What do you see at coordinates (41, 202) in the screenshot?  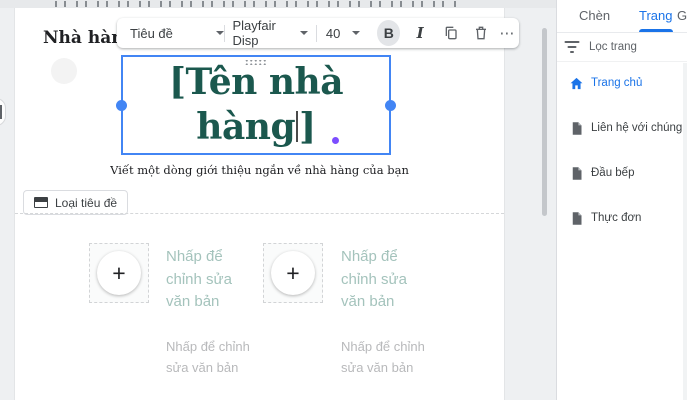 I see `header-type-icon` at bounding box center [41, 202].